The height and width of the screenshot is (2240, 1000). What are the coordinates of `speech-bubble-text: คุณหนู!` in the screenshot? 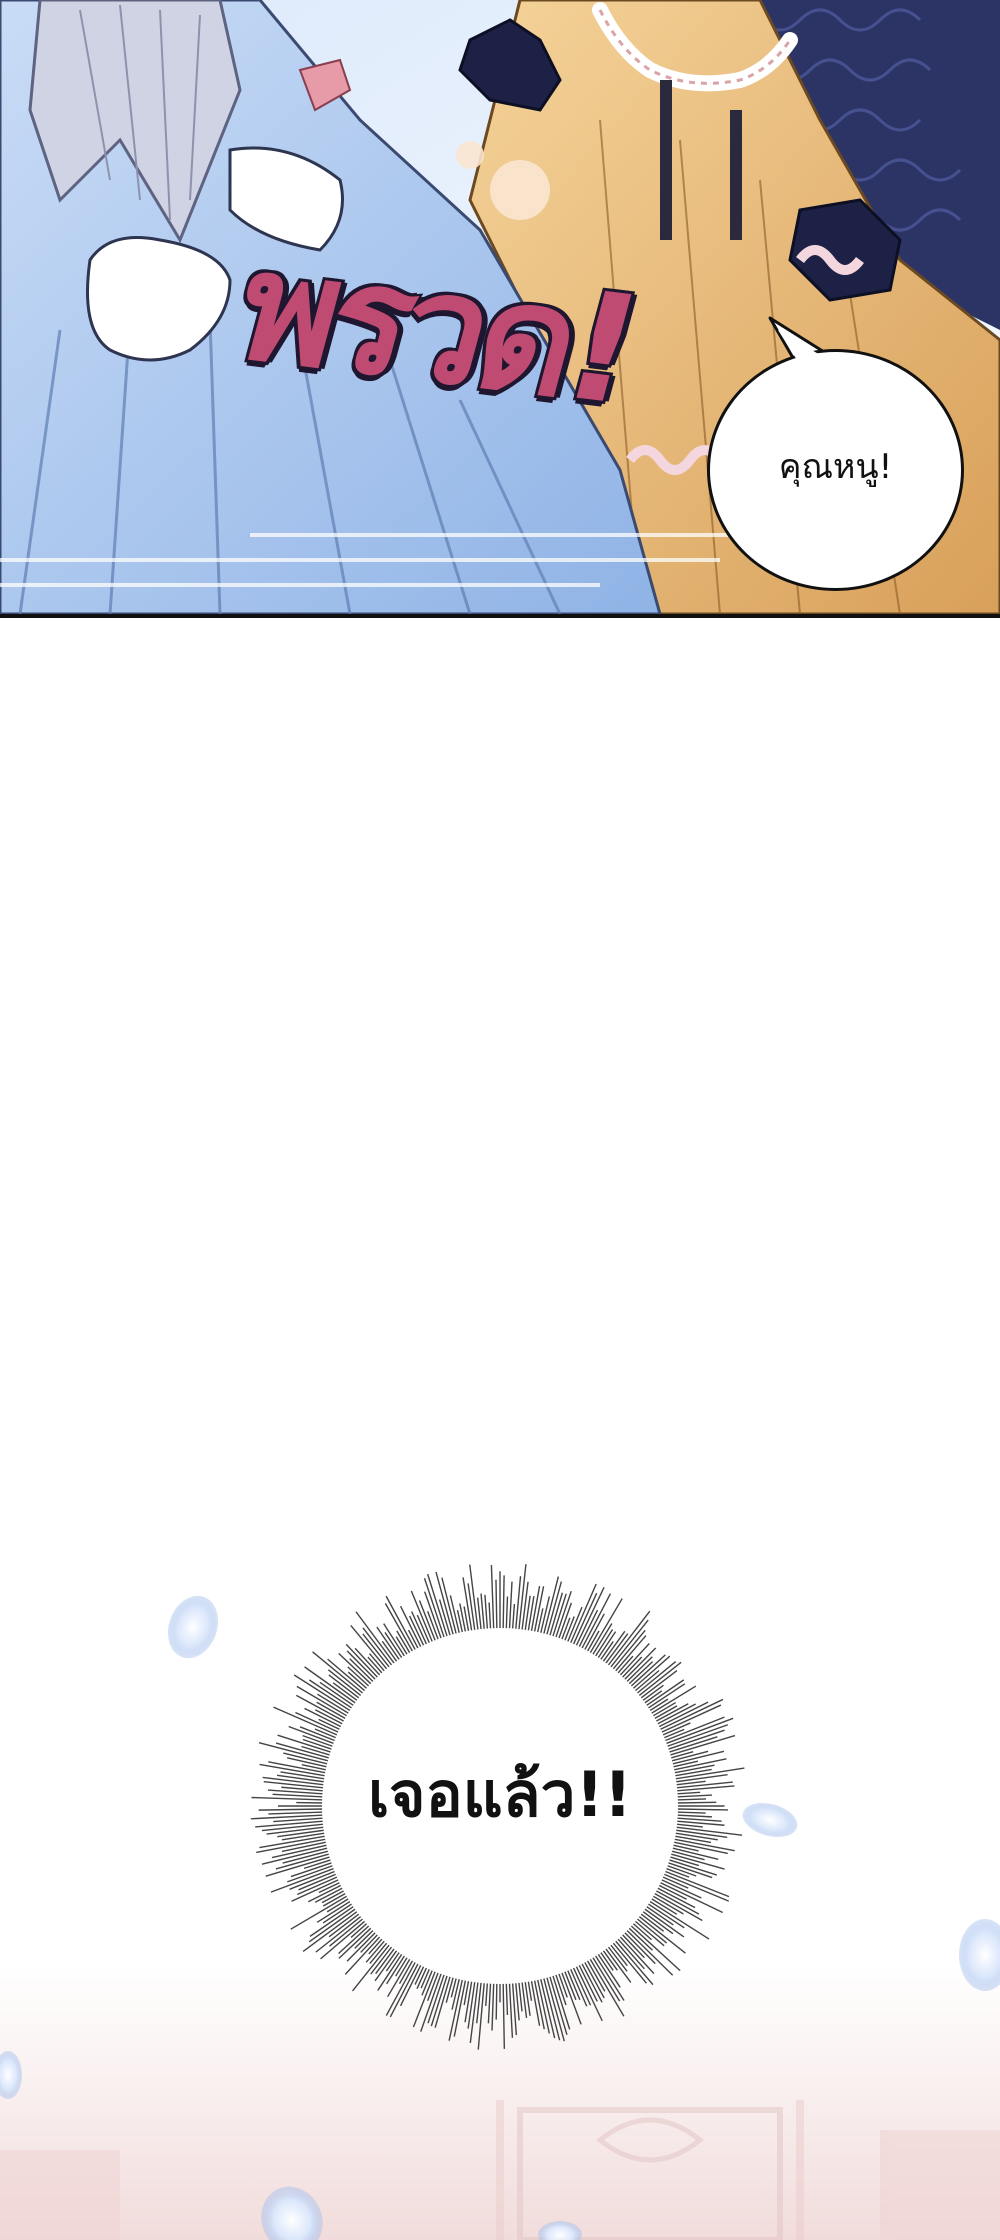 It's located at (835, 467).